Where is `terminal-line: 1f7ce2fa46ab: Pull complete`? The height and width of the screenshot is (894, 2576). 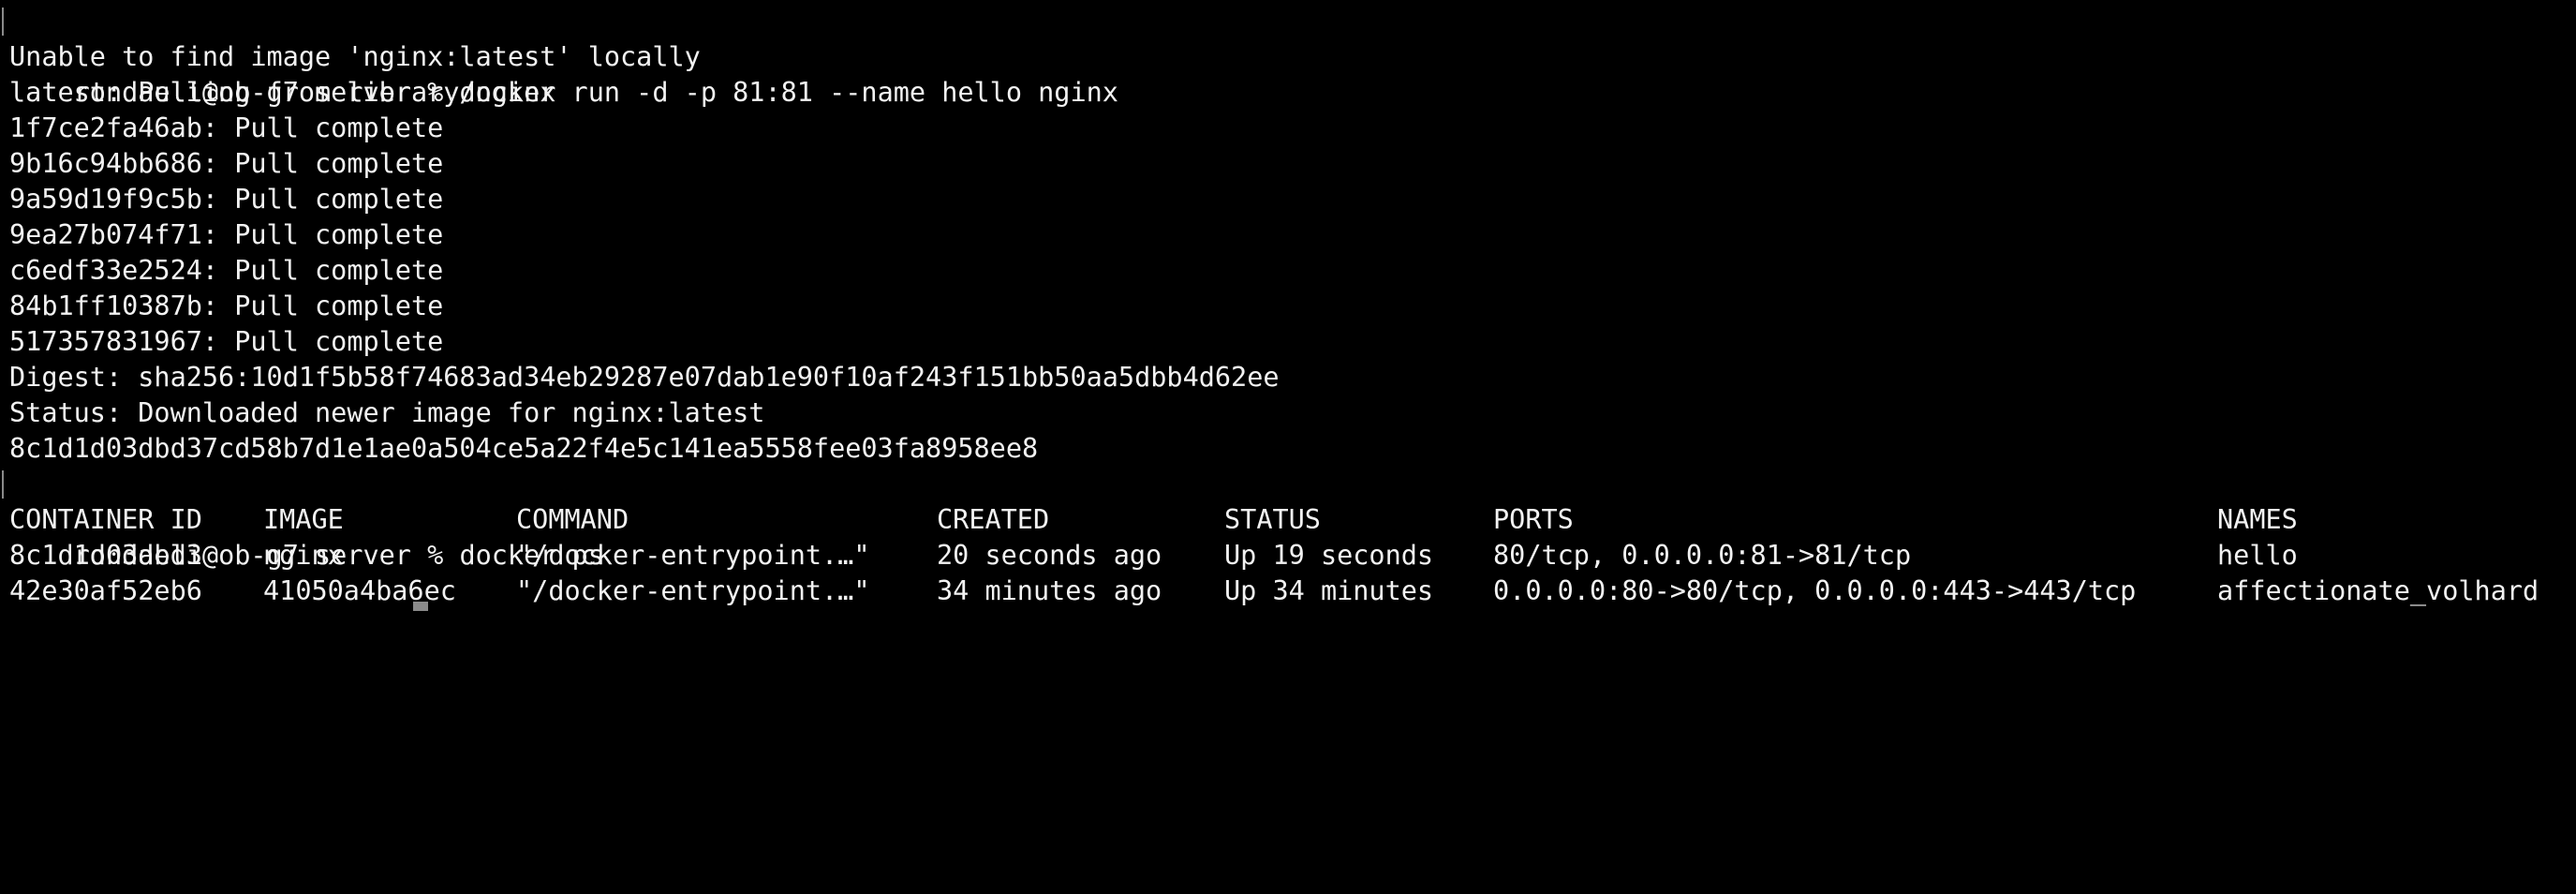
terminal-line: 1f7ce2fa46ab: Pull complete is located at coordinates (1292, 128).